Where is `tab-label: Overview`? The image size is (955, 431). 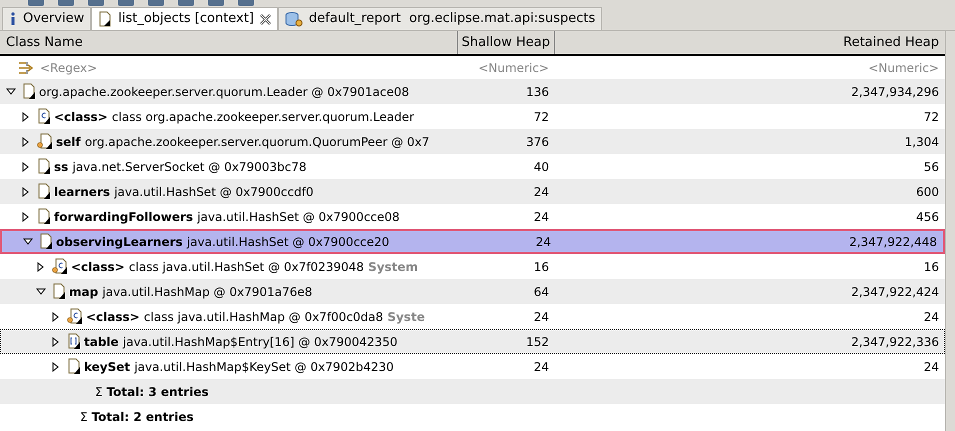
tab-label: Overview is located at coordinates (53, 19).